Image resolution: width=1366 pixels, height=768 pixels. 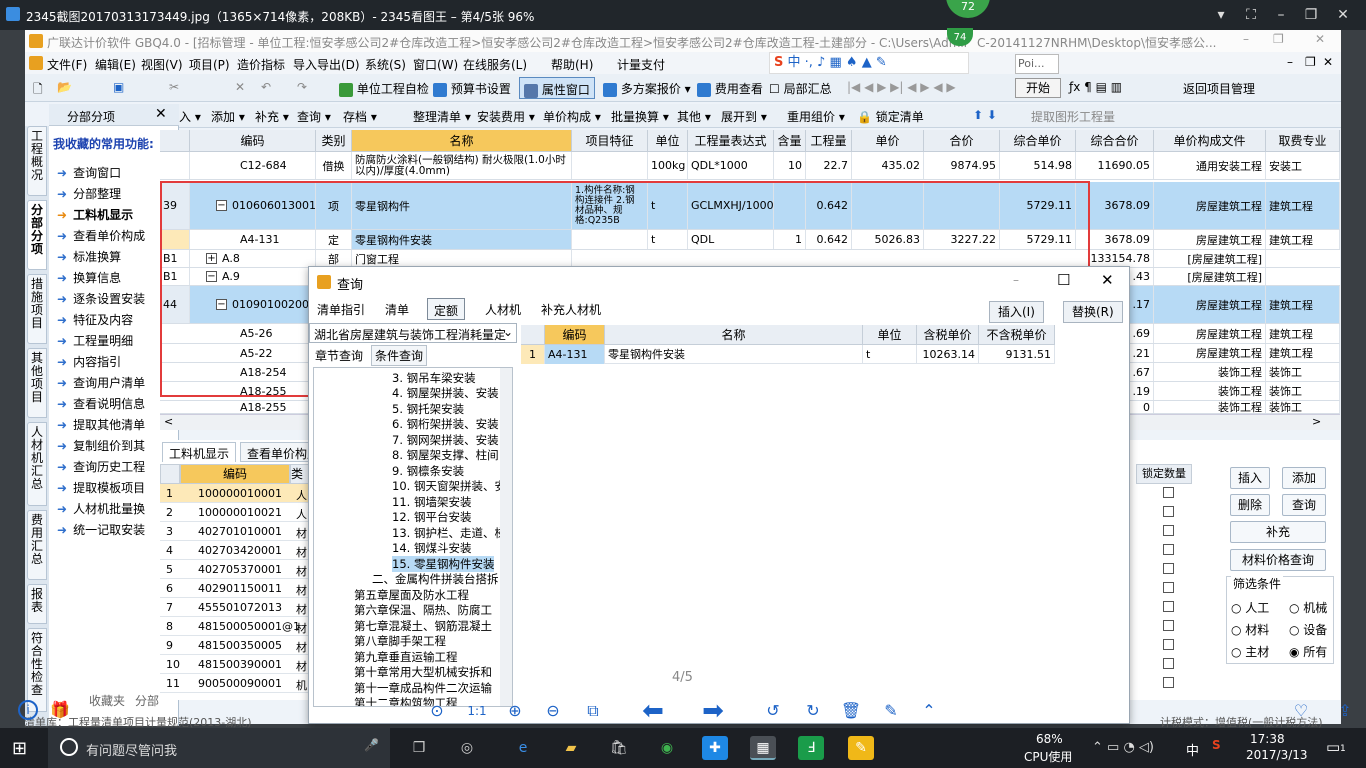 I want to click on dialog-tab-quota: 定额, so click(x=446, y=309).